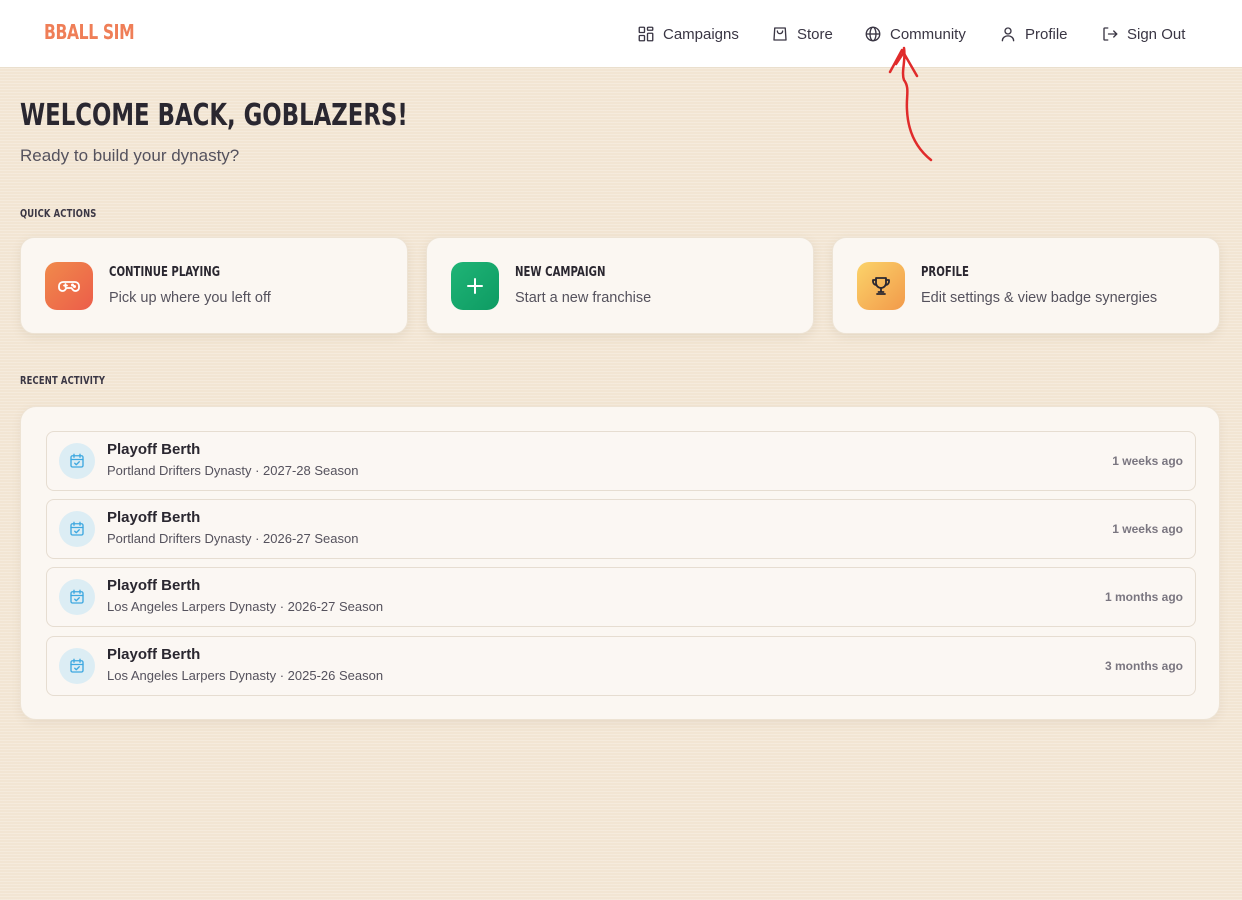 The height and width of the screenshot is (900, 1242). Describe the element at coordinates (701, 34) in the screenshot. I see `nav-campaigns-label: Campaigns` at that location.